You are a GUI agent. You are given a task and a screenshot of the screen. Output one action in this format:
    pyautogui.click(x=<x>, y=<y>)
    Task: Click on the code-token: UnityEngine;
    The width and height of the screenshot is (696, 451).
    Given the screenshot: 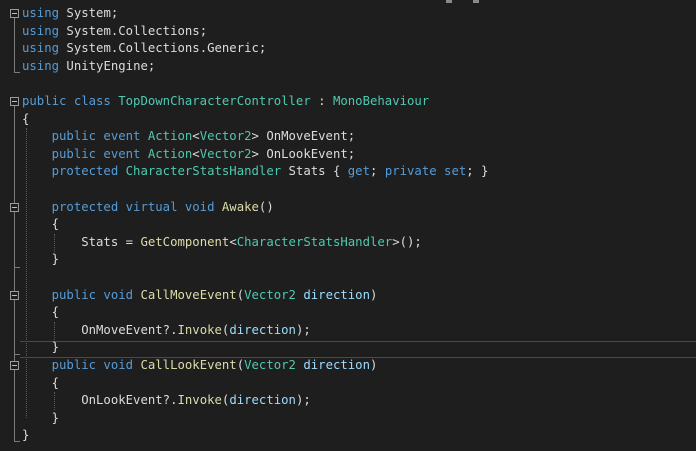 What is the action you would take?
    pyautogui.click(x=107, y=65)
    